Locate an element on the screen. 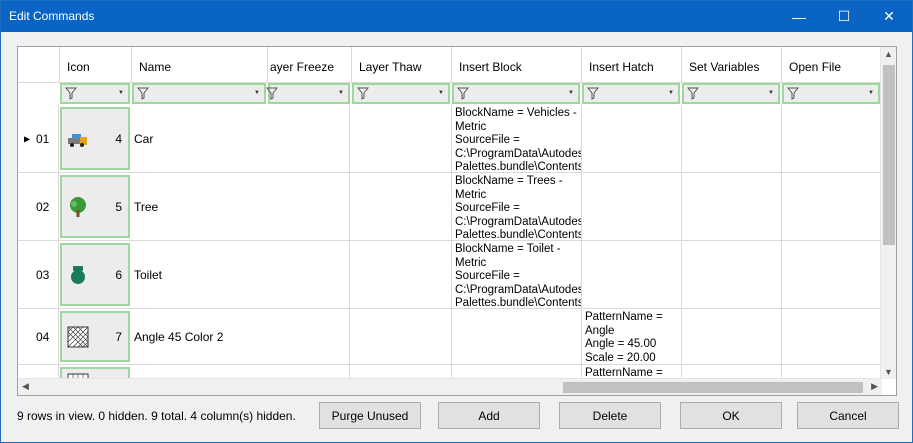 The height and width of the screenshot is (443, 913). row-header-corner is located at coordinates (39, 65).